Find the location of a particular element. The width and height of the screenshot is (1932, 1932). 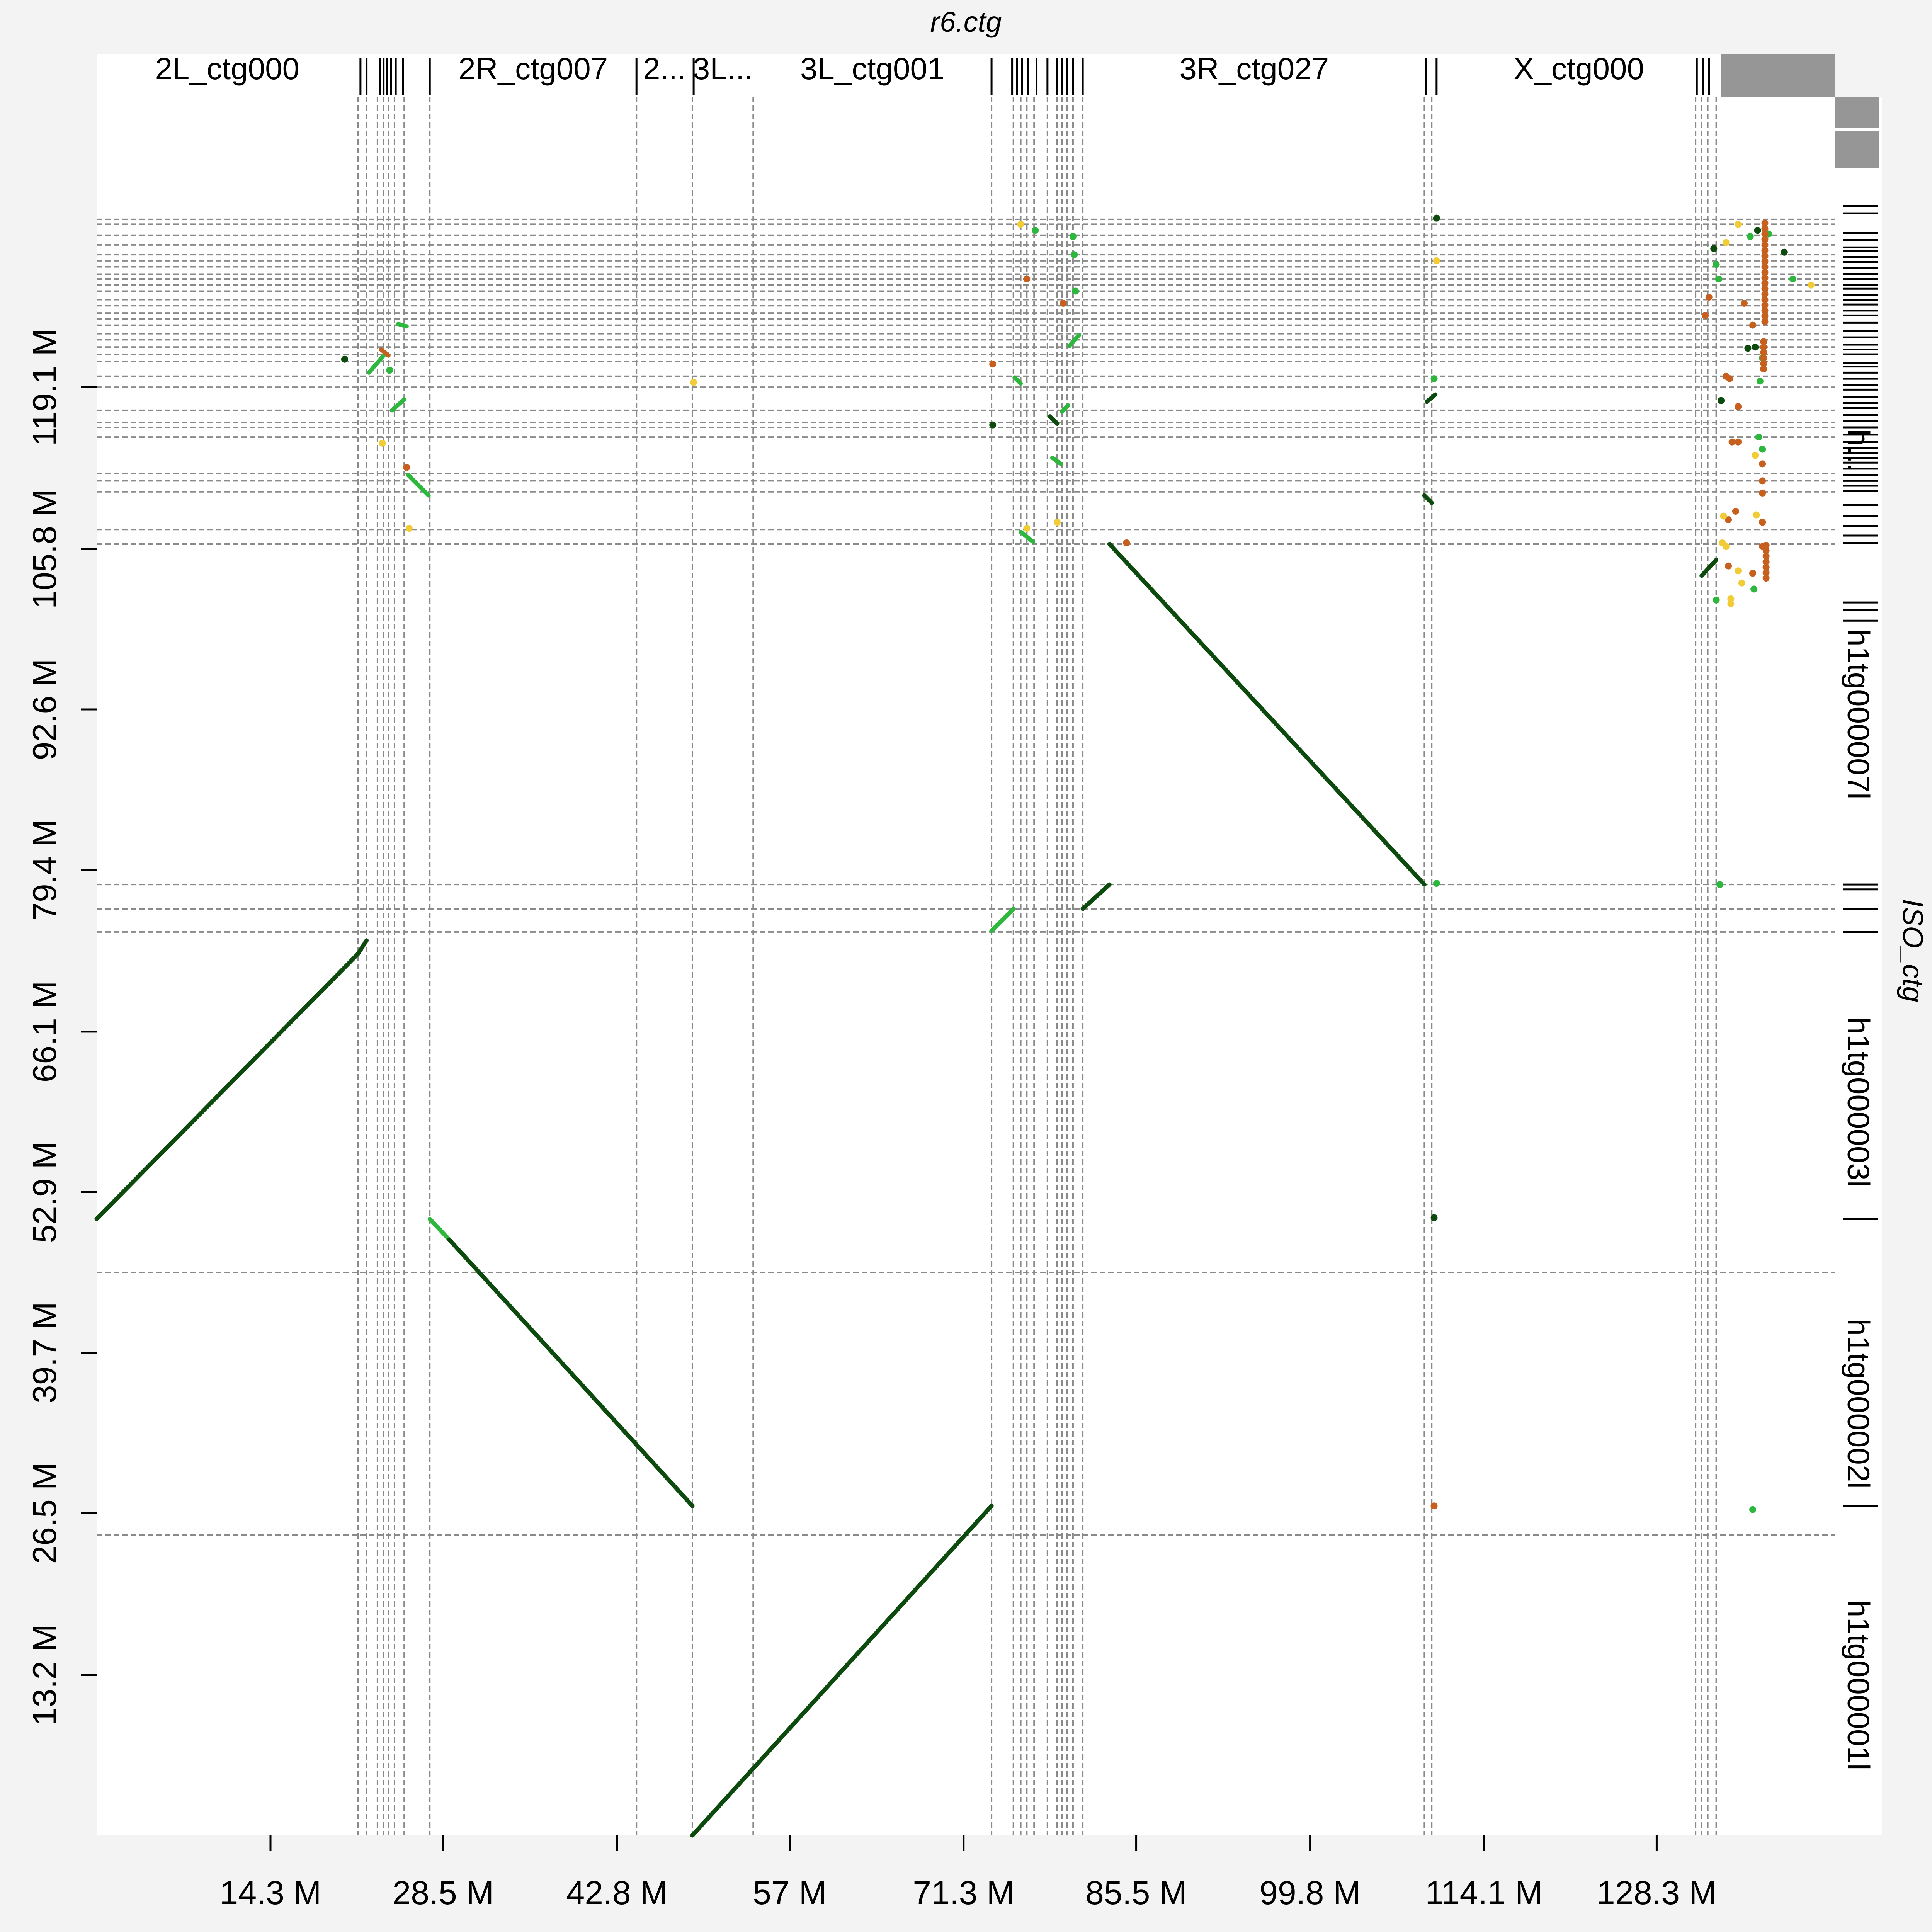

x-contig-label: 3R_ctg027 is located at coordinates (1254, 68).